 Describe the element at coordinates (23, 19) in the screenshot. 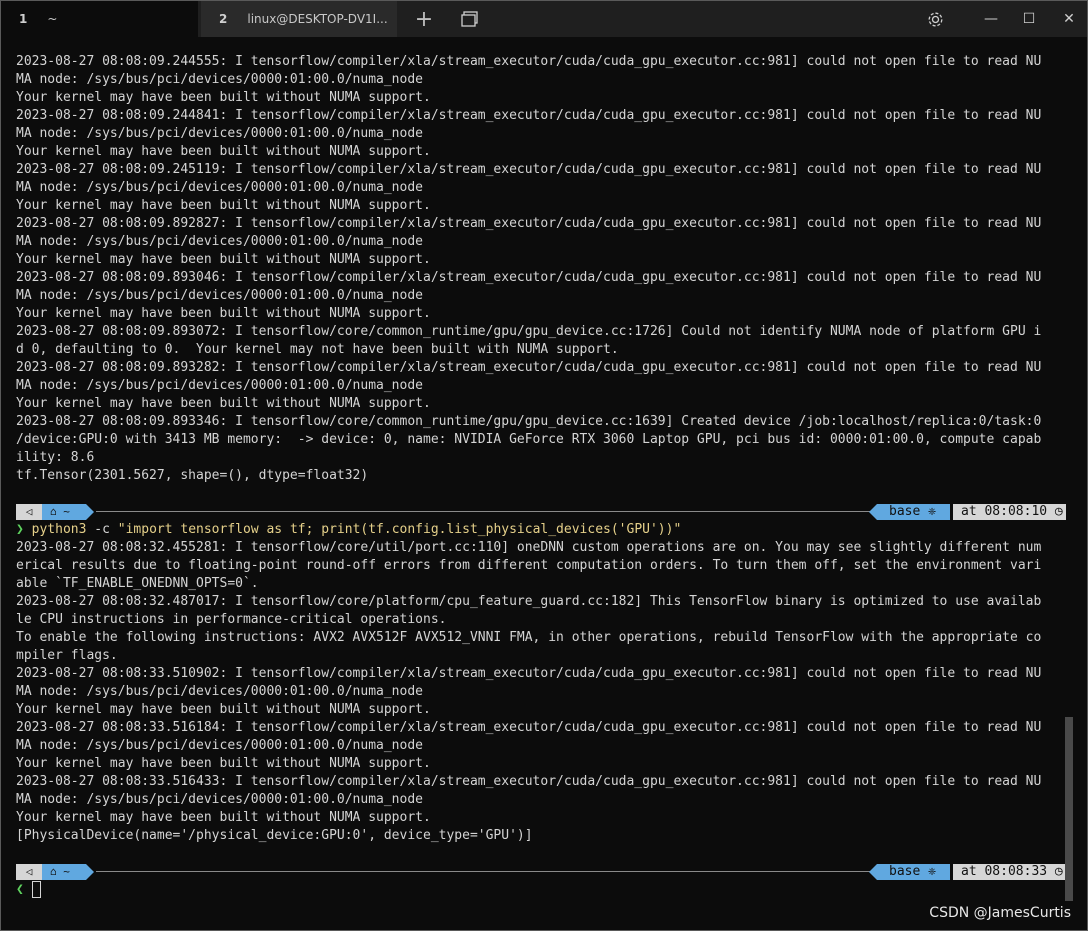

I see `tab-number: 1` at that location.